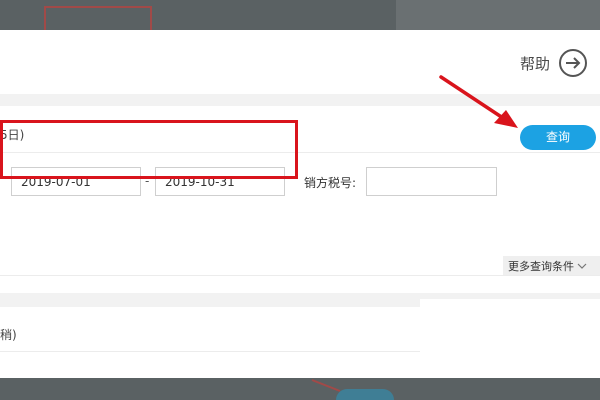  I want to click on date-range-annotation-box, so click(149, 149).